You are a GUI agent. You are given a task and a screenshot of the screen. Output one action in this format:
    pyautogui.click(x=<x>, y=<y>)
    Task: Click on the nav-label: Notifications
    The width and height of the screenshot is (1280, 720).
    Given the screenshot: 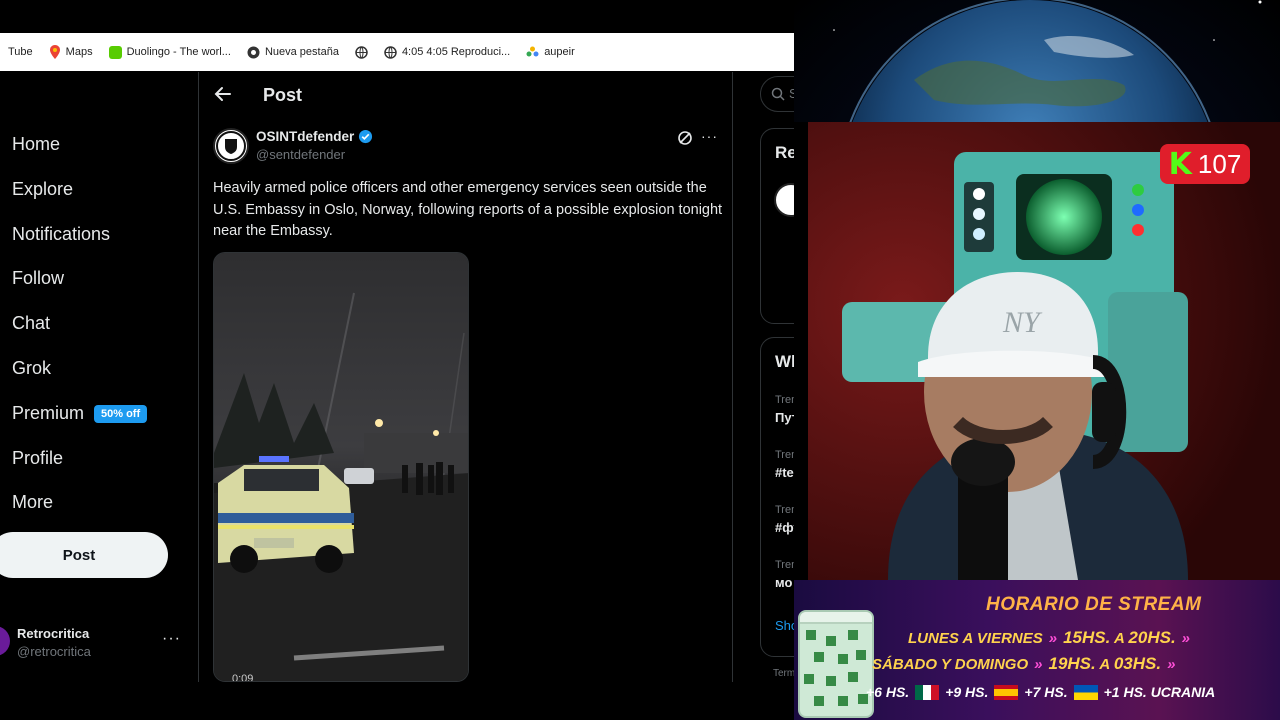 What is the action you would take?
    pyautogui.click(x=61, y=234)
    